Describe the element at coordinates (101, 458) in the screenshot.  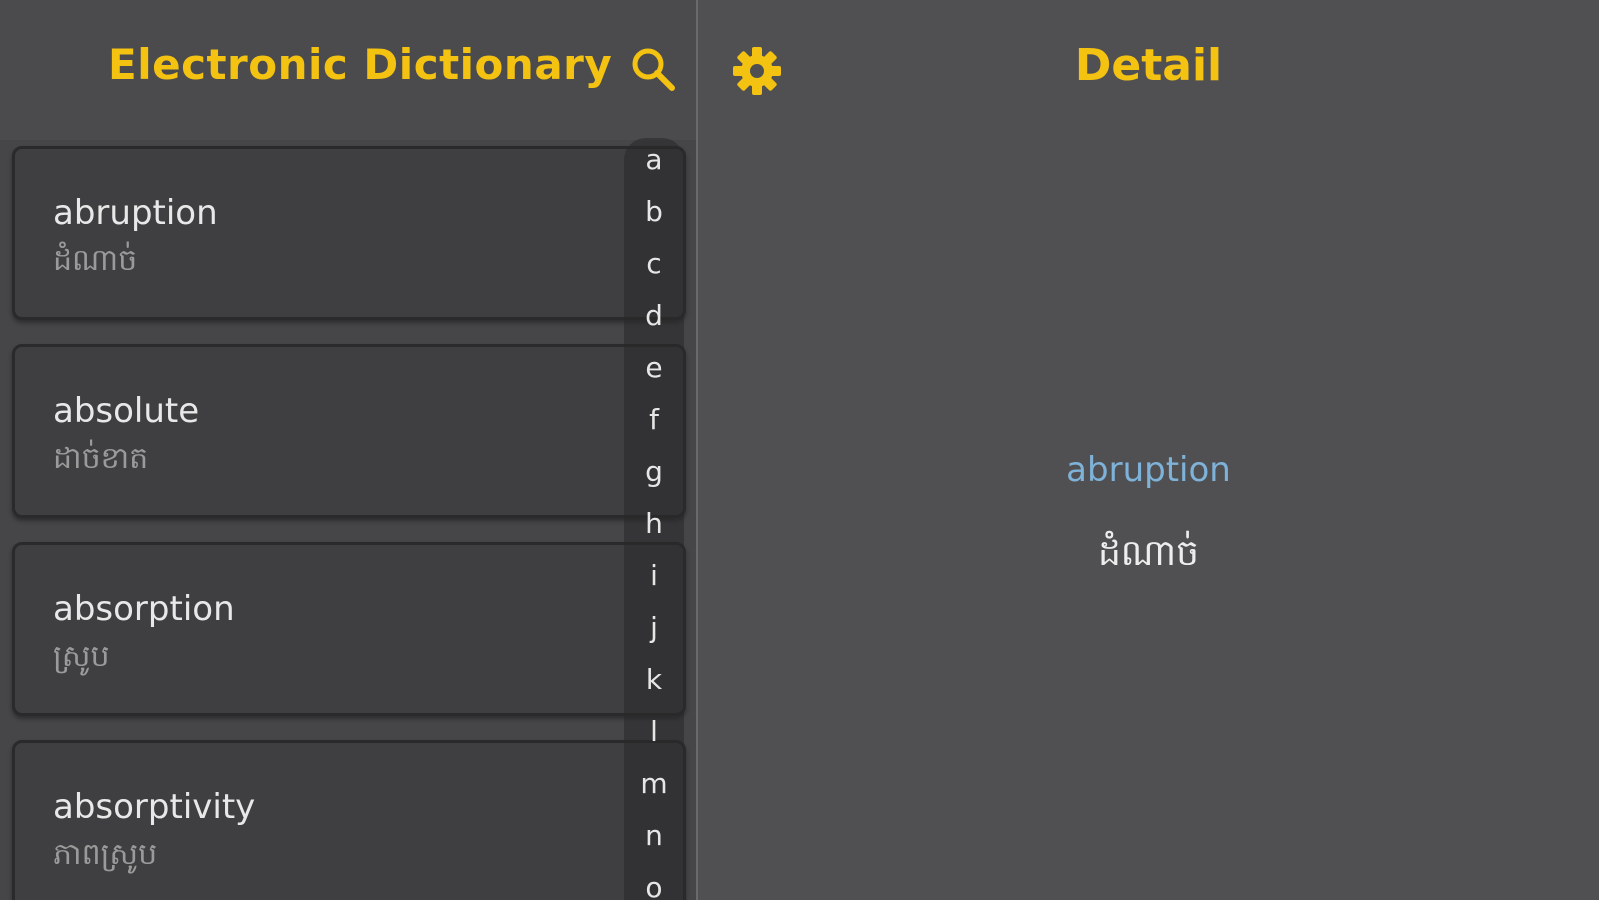
I see `word-meaning: ដាច់ខាត` at that location.